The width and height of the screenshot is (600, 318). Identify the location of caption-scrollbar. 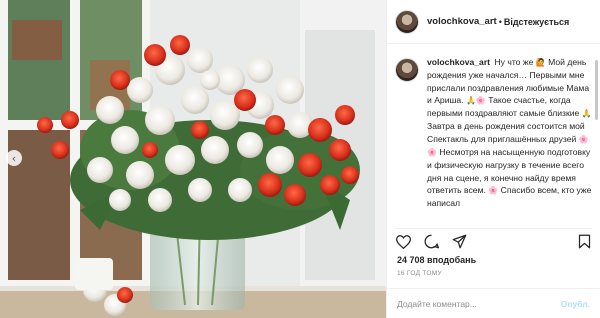
(596, 90).